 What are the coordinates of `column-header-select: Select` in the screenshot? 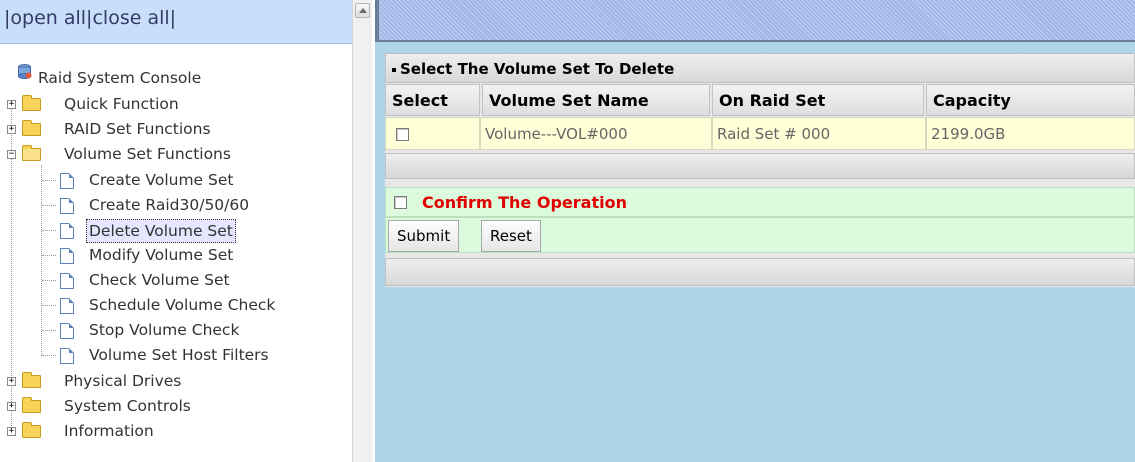 It's located at (432, 100).